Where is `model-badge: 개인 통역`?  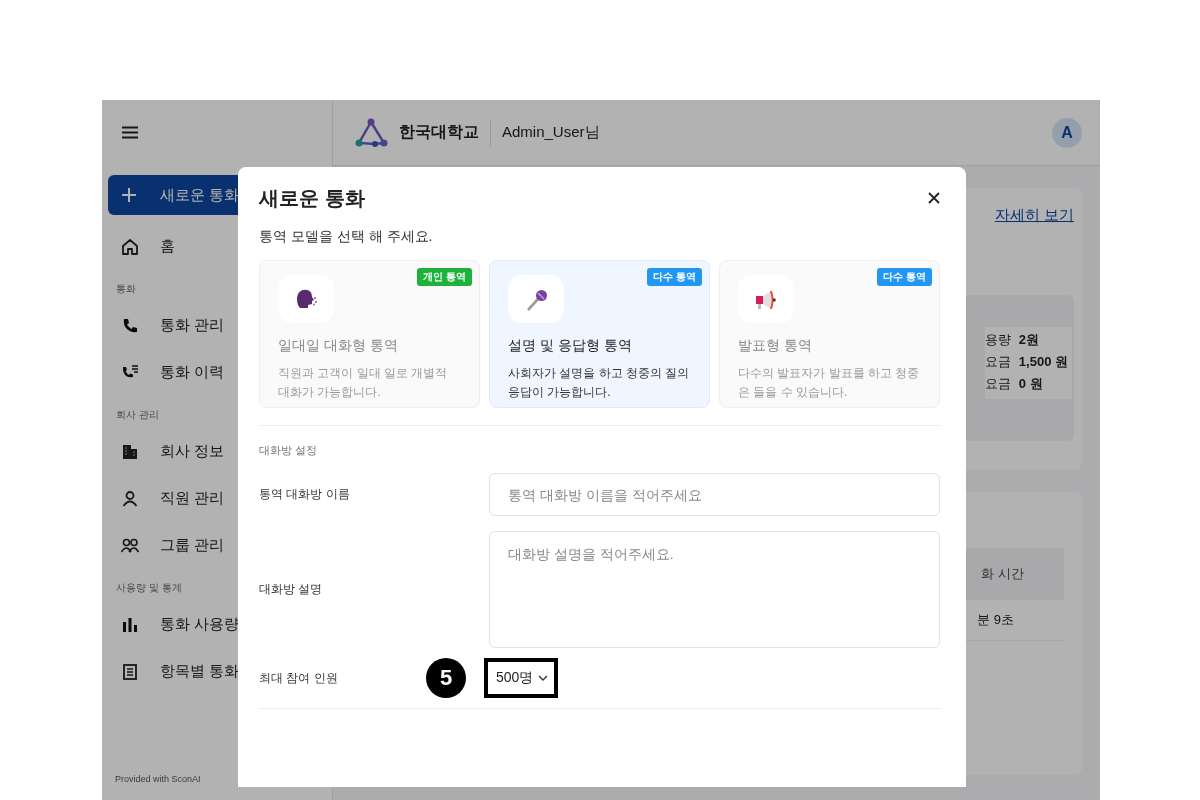
model-badge: 개인 통역 is located at coordinates (444, 277).